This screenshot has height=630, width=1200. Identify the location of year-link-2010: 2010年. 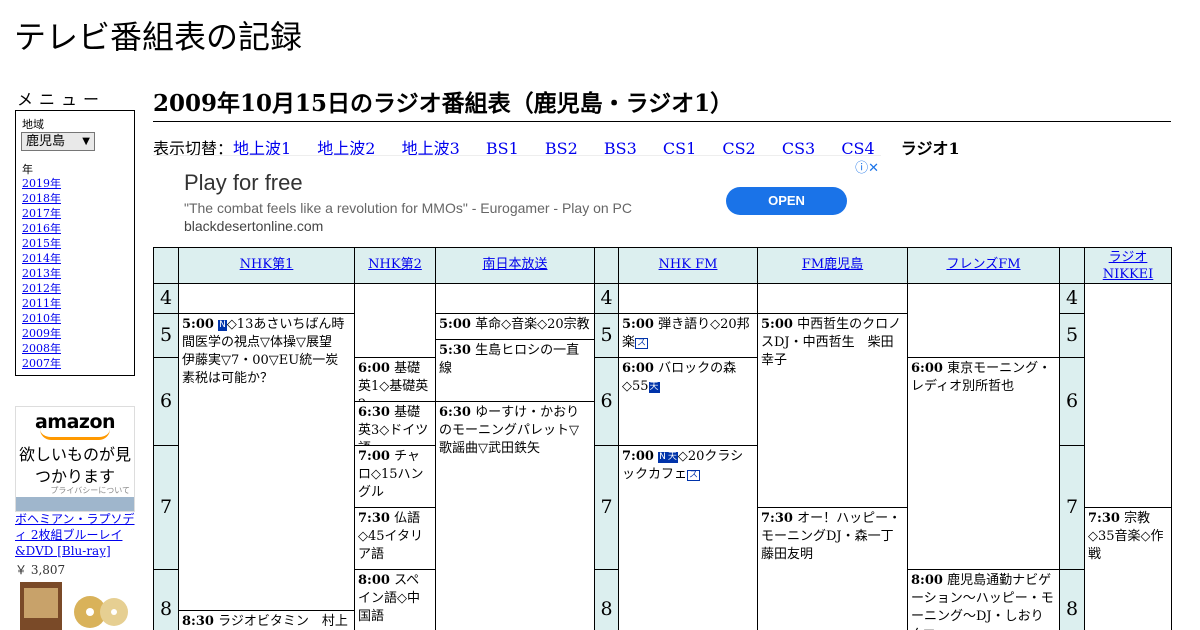
(41, 318).